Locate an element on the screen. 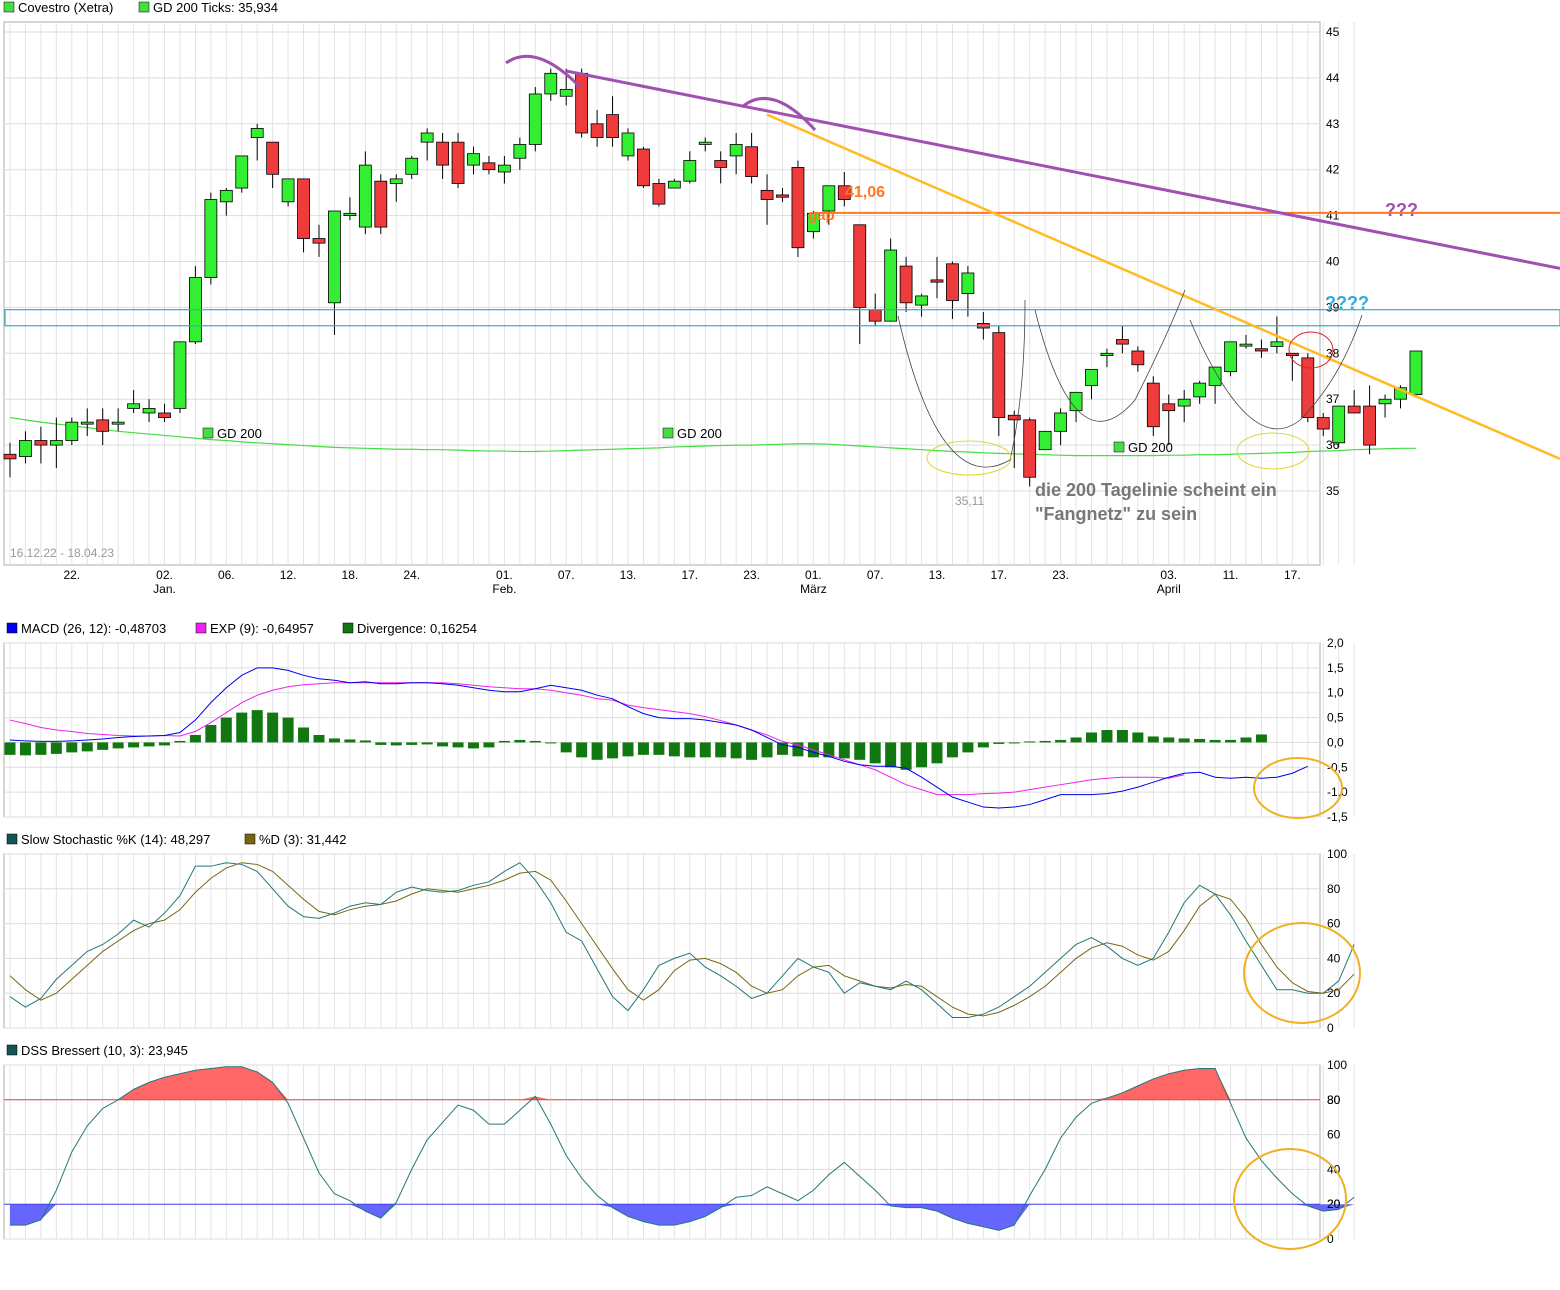 The width and height of the screenshot is (1560, 1290). gap-annotation: gap is located at coordinates (821, 215).